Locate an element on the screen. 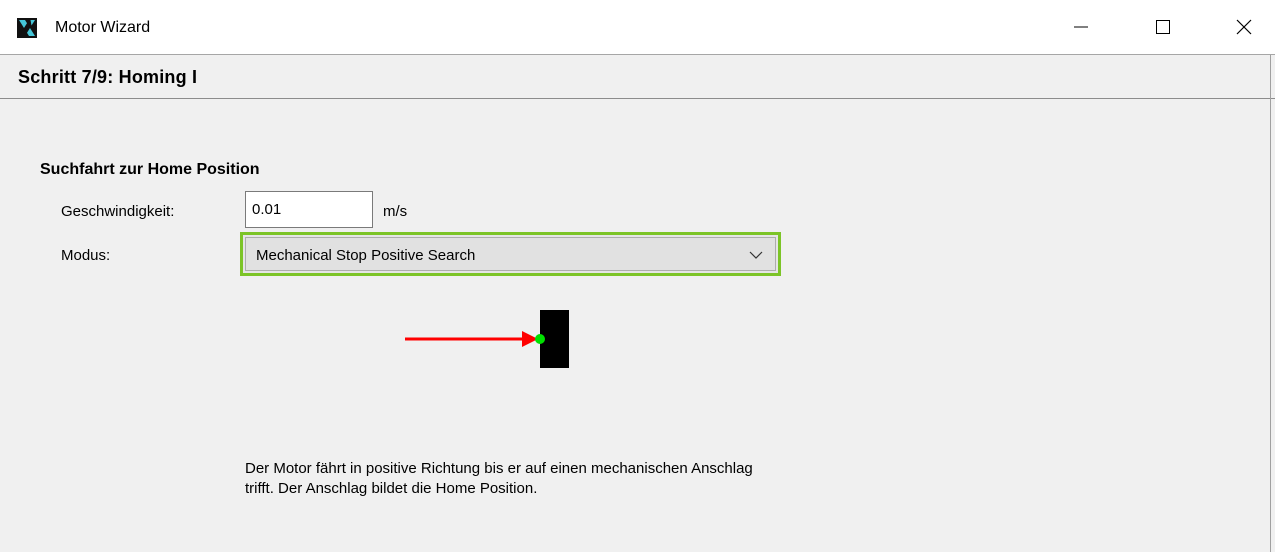 This screenshot has width=1275, height=552. speed-unit: m/s is located at coordinates (395, 211).